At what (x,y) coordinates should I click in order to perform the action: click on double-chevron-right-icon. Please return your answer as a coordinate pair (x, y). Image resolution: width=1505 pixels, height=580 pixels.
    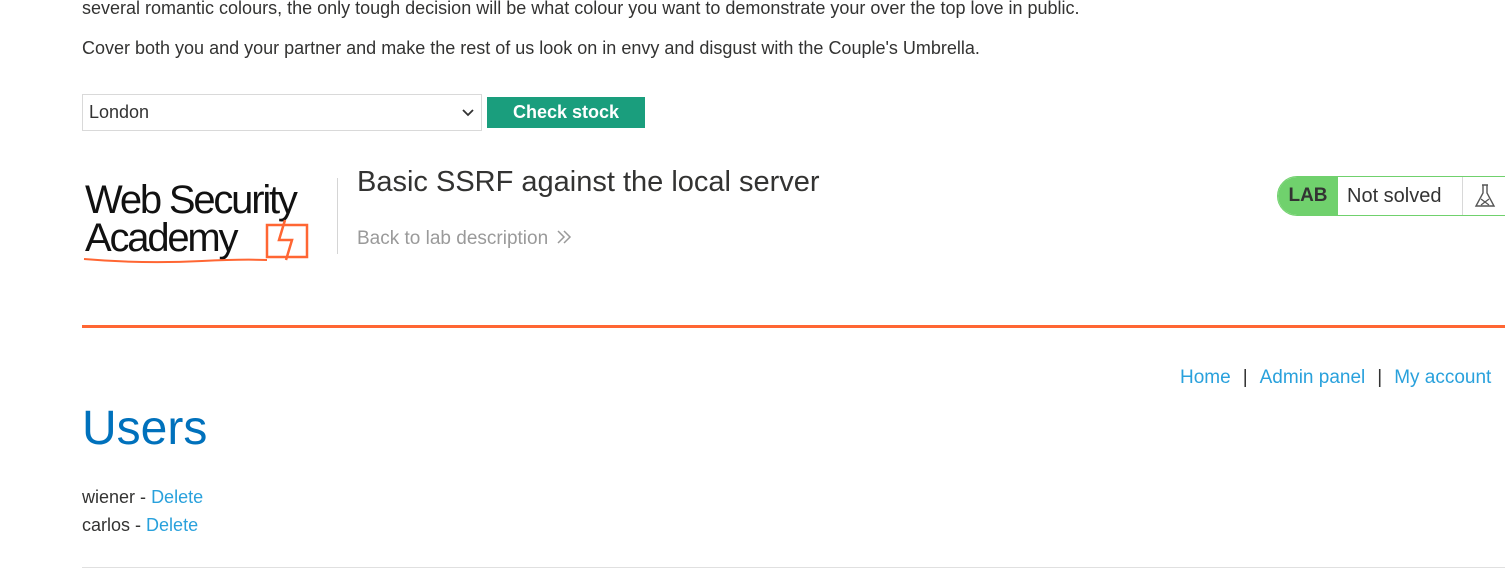
    Looking at the image, I should click on (564, 239).